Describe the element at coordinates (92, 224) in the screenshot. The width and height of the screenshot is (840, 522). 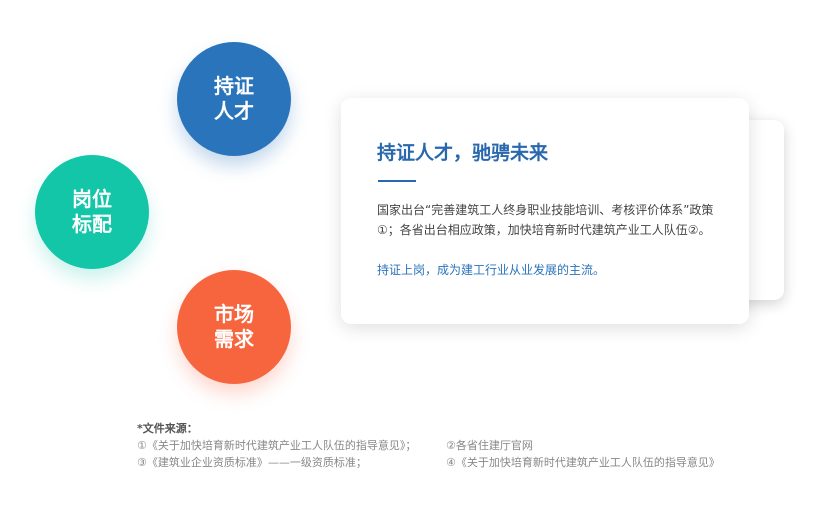
I see `circle-label-line2: 标配` at that location.